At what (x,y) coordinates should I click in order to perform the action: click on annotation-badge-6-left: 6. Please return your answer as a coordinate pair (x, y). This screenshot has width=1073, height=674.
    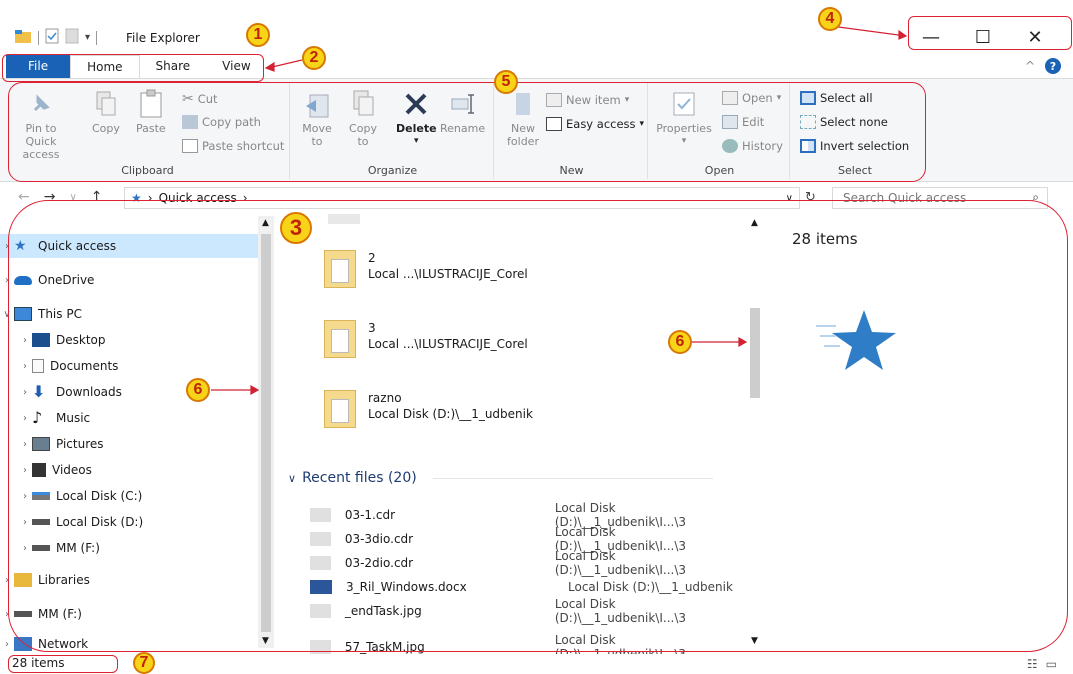
    Looking at the image, I should click on (198, 390).